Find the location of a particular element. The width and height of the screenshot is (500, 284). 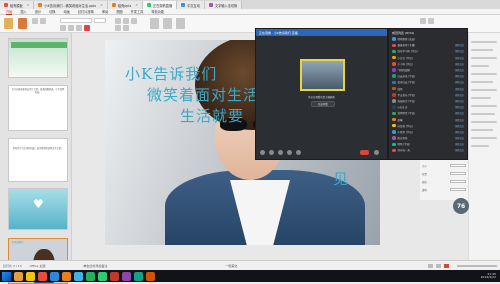

member-row: 快乐每一天 删除成员 is located at coordinates (428, 150).